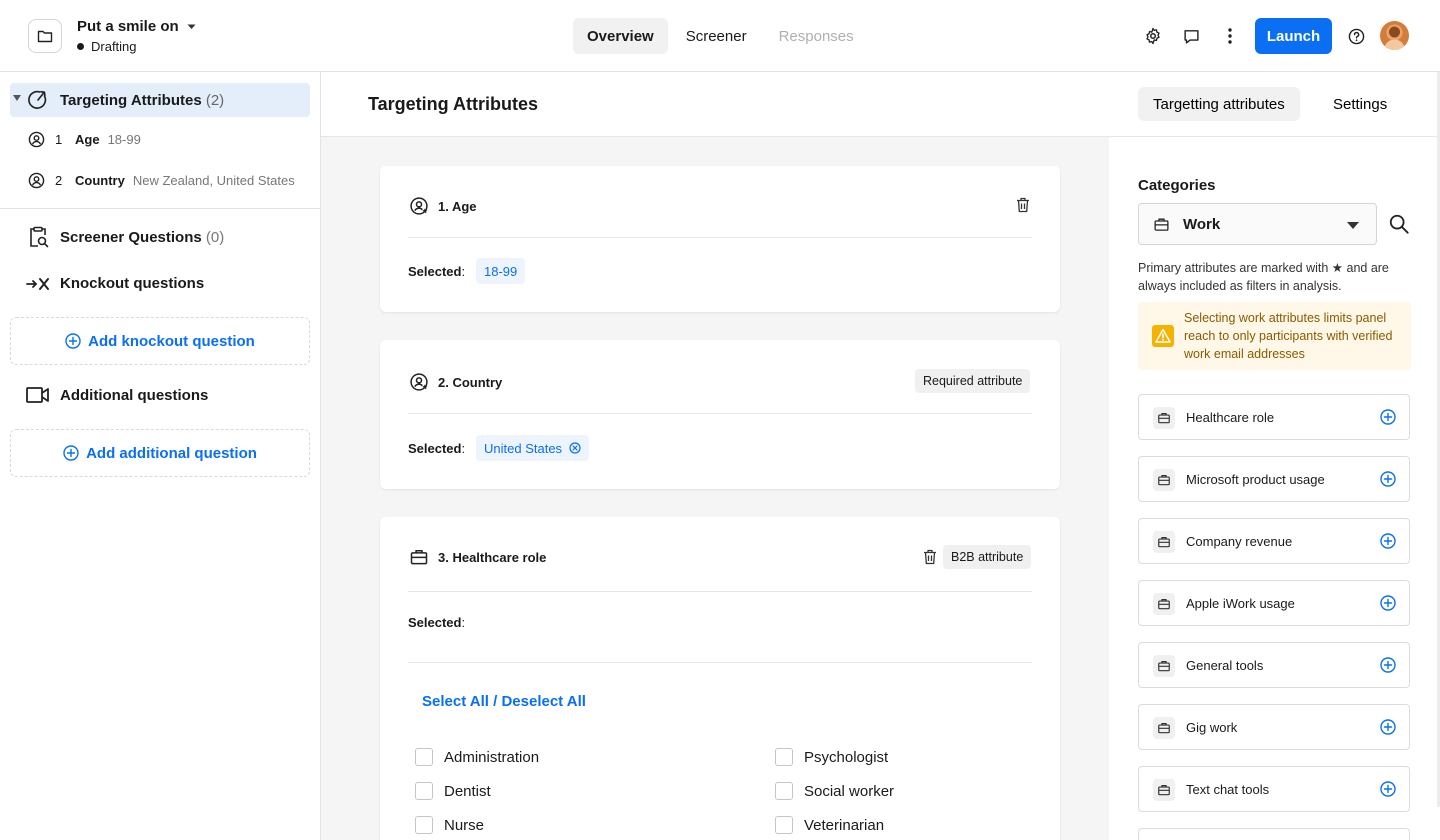 The height and width of the screenshot is (840, 1440). I want to click on tab-settings: Settings, so click(1360, 104).